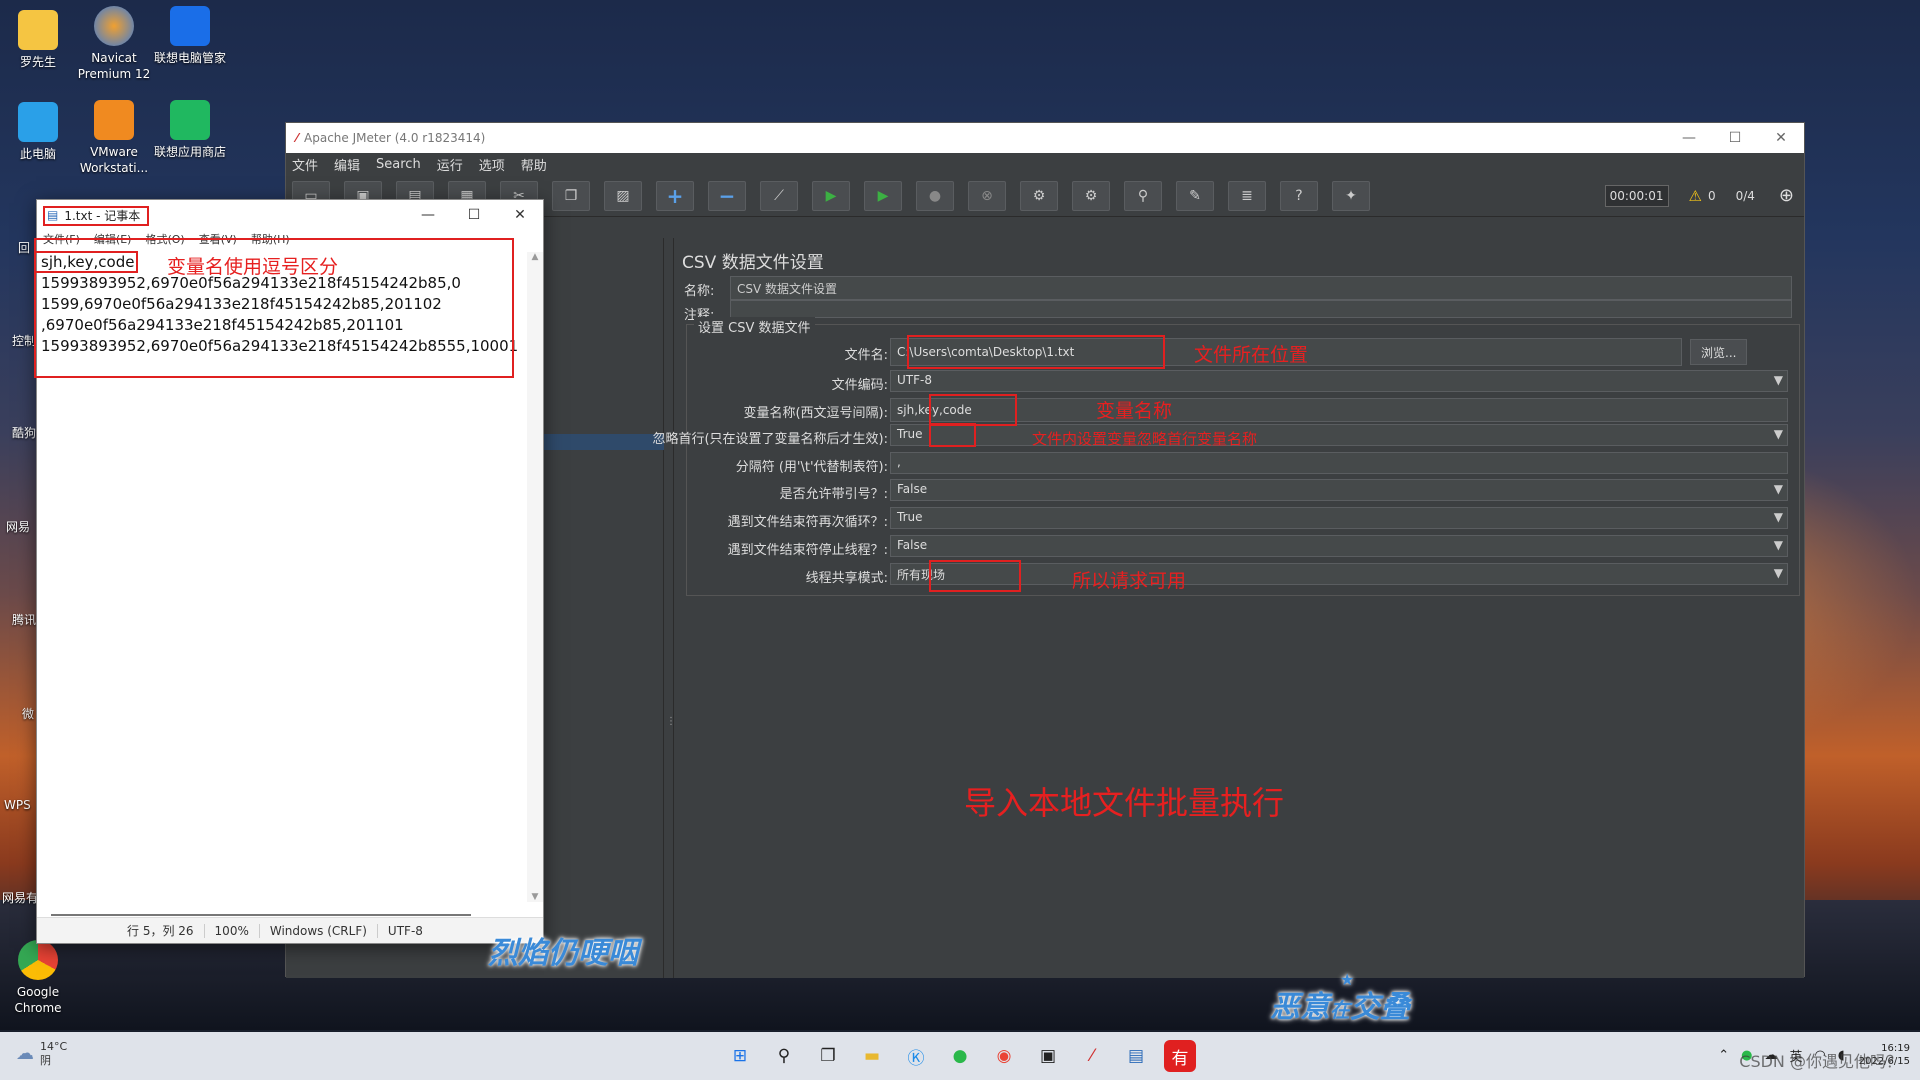 The width and height of the screenshot is (1920, 1080). What do you see at coordinates (190, 120) in the screenshot?
I see `store-icon` at bounding box center [190, 120].